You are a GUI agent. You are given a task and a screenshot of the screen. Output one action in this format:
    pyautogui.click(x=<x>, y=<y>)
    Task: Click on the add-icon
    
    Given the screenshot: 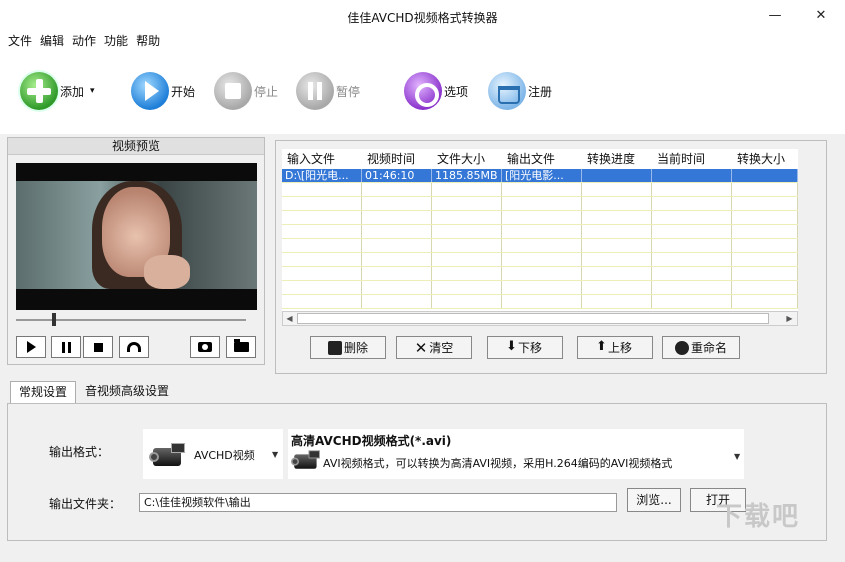 What is the action you would take?
    pyautogui.click(x=39, y=91)
    